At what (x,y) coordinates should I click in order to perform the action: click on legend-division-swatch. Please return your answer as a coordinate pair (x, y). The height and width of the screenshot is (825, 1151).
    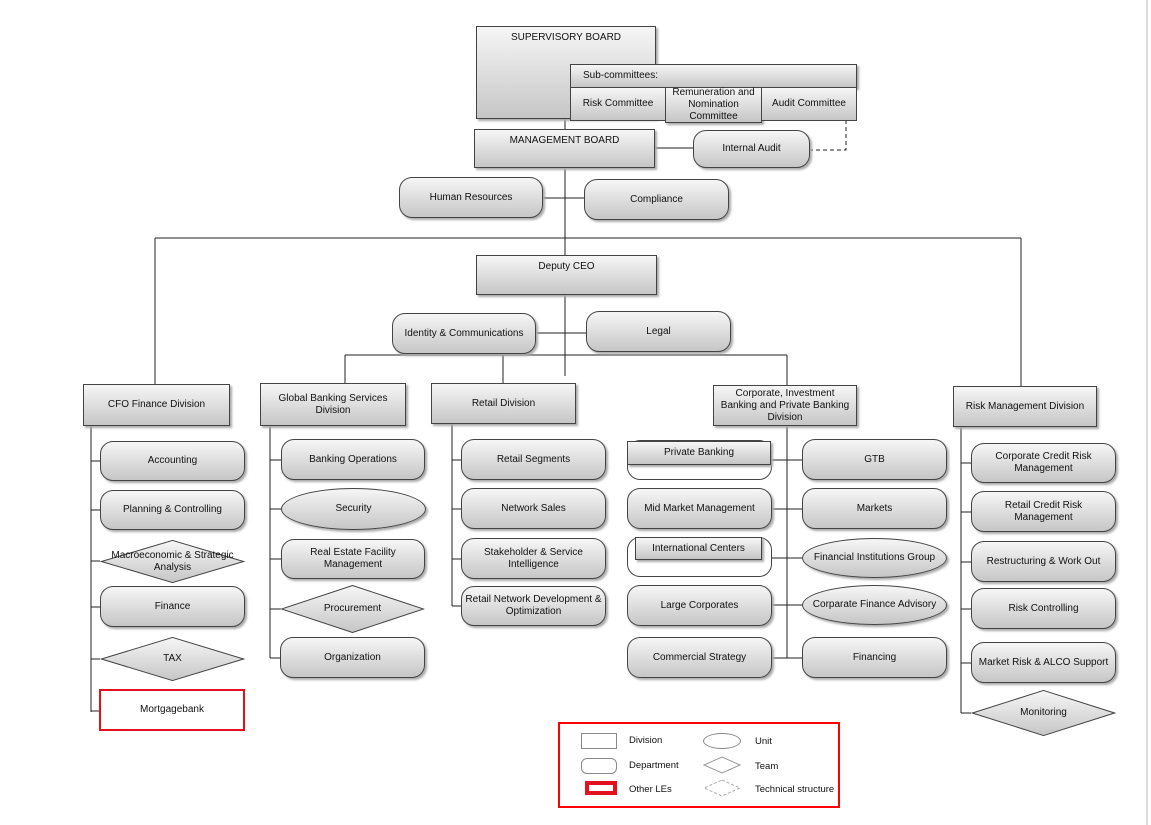
    Looking at the image, I should click on (599, 741).